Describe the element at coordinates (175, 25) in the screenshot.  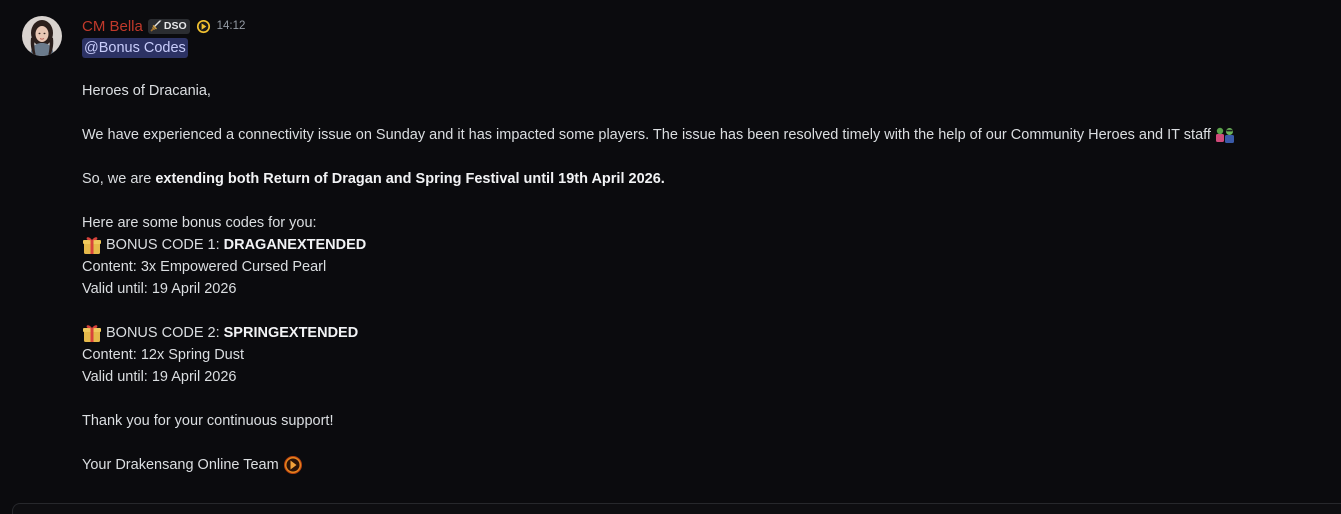
I see `server-tag-label: DSO` at that location.